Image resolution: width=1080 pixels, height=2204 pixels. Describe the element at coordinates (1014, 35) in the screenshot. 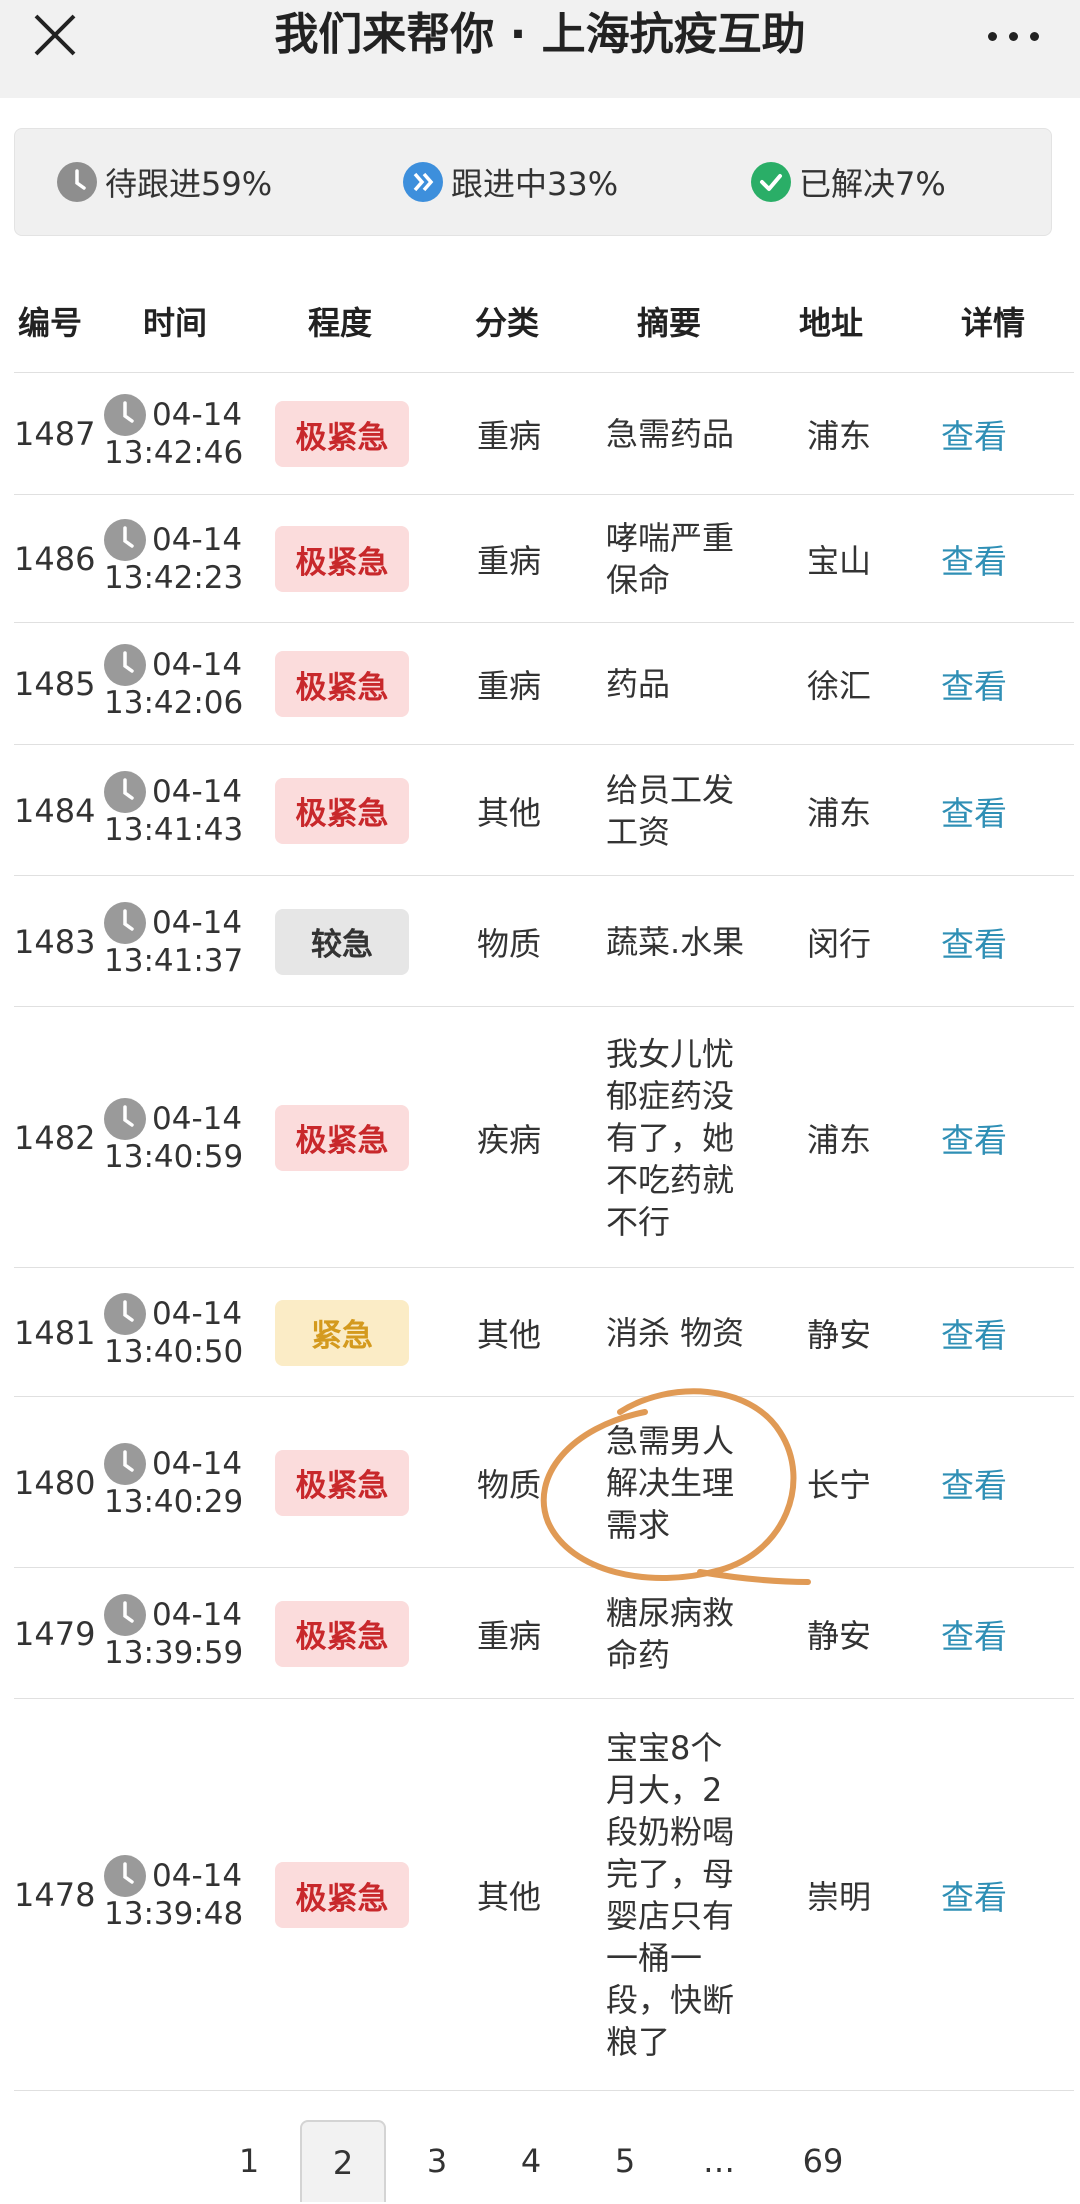

I see `more-options-icon` at that location.